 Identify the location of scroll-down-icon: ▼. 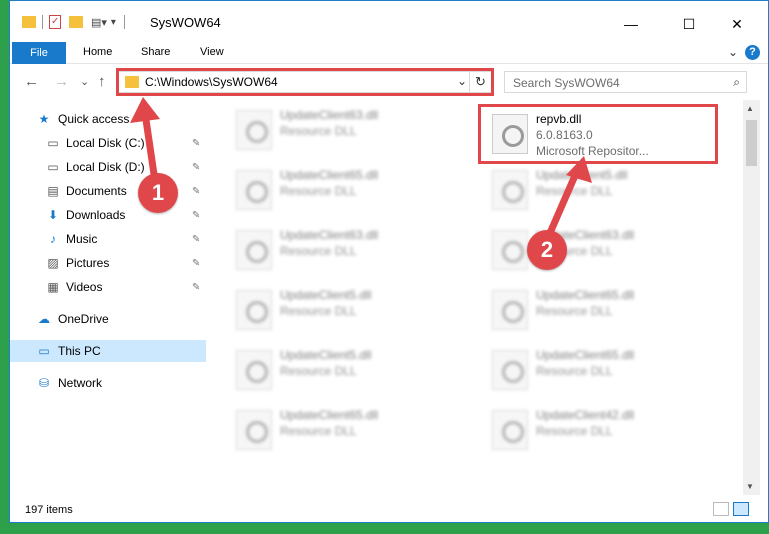
(750, 486).